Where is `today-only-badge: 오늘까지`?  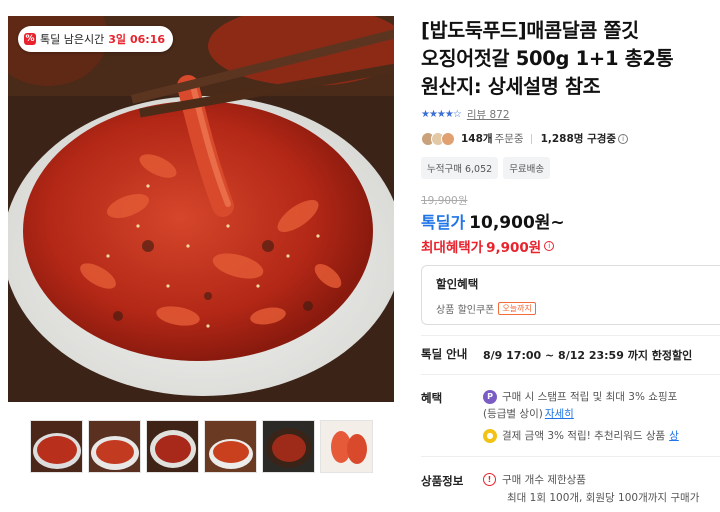 today-only-badge: 오늘까지 is located at coordinates (517, 308).